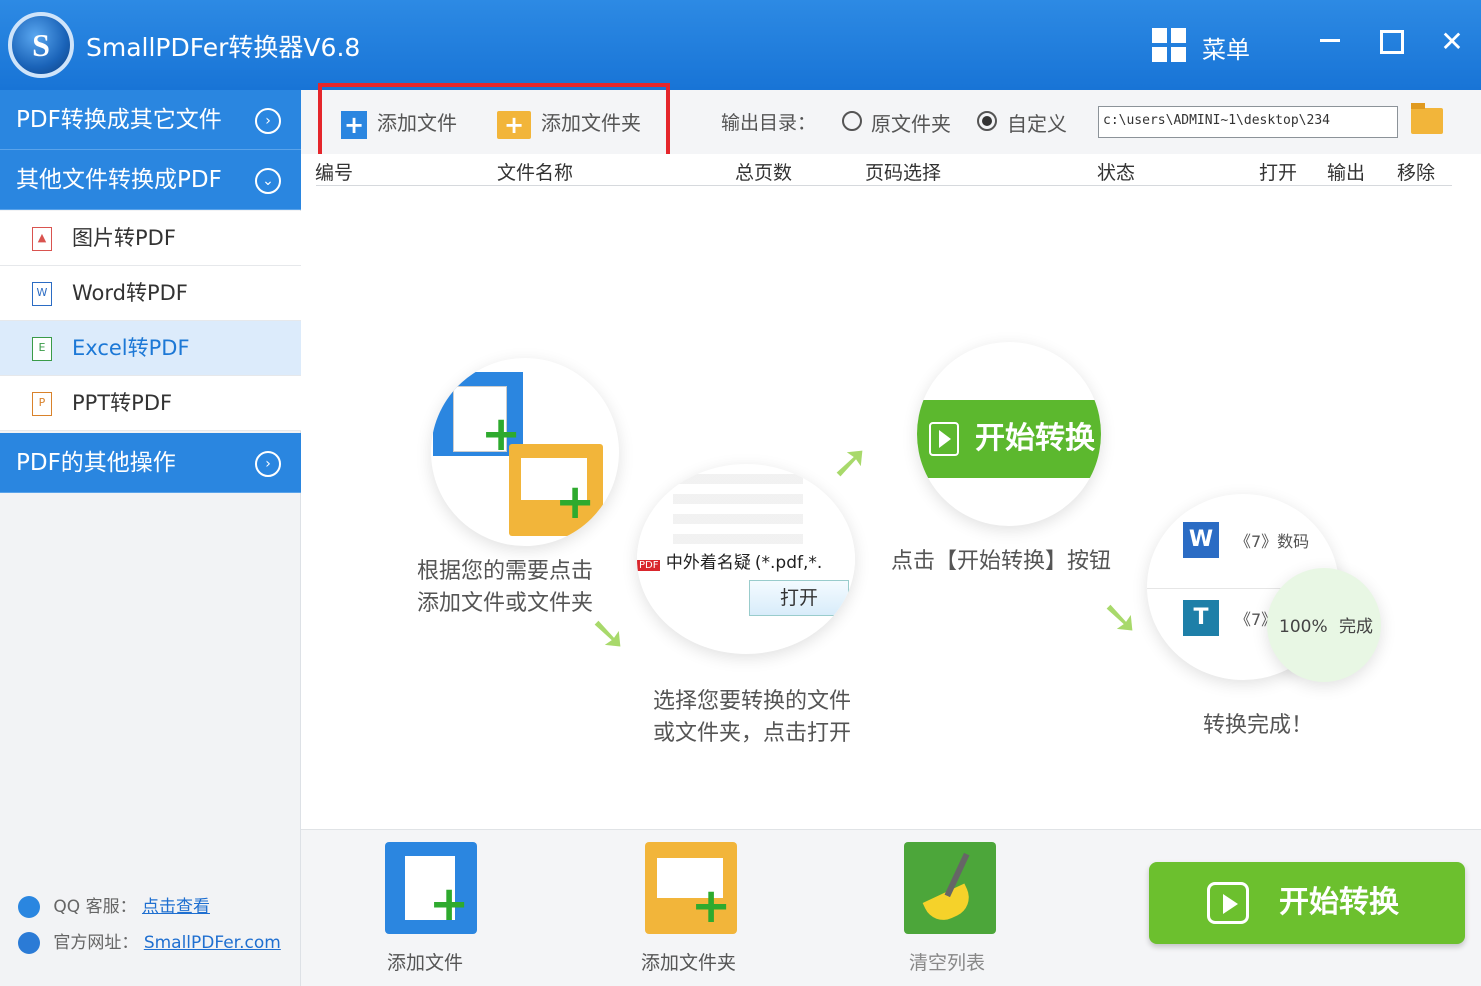 The image size is (1481, 986). I want to click on add-folder-large-button: +, so click(691, 888).